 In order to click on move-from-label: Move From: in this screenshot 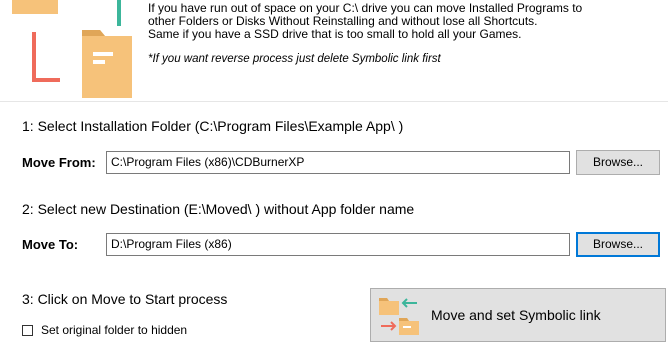, I will do `click(59, 162)`.